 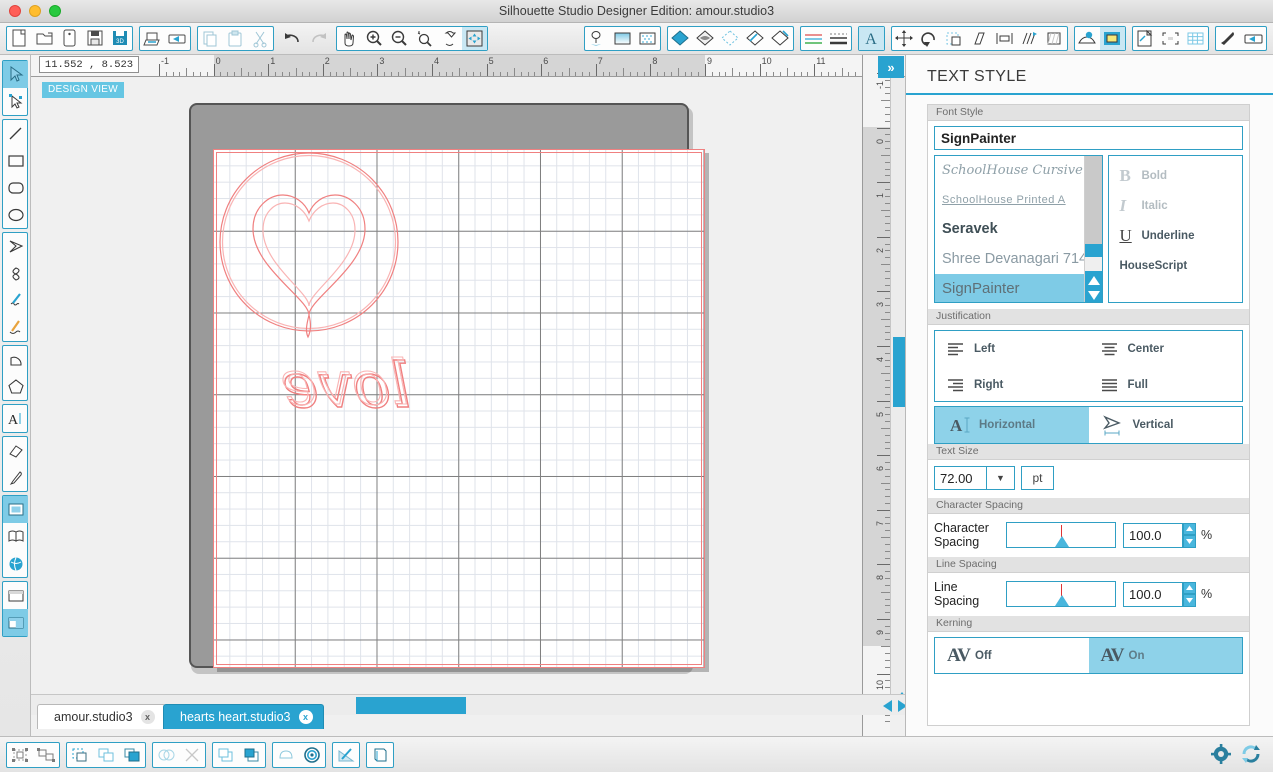 I want to click on polygon-tool-icon, so click(x=15, y=246).